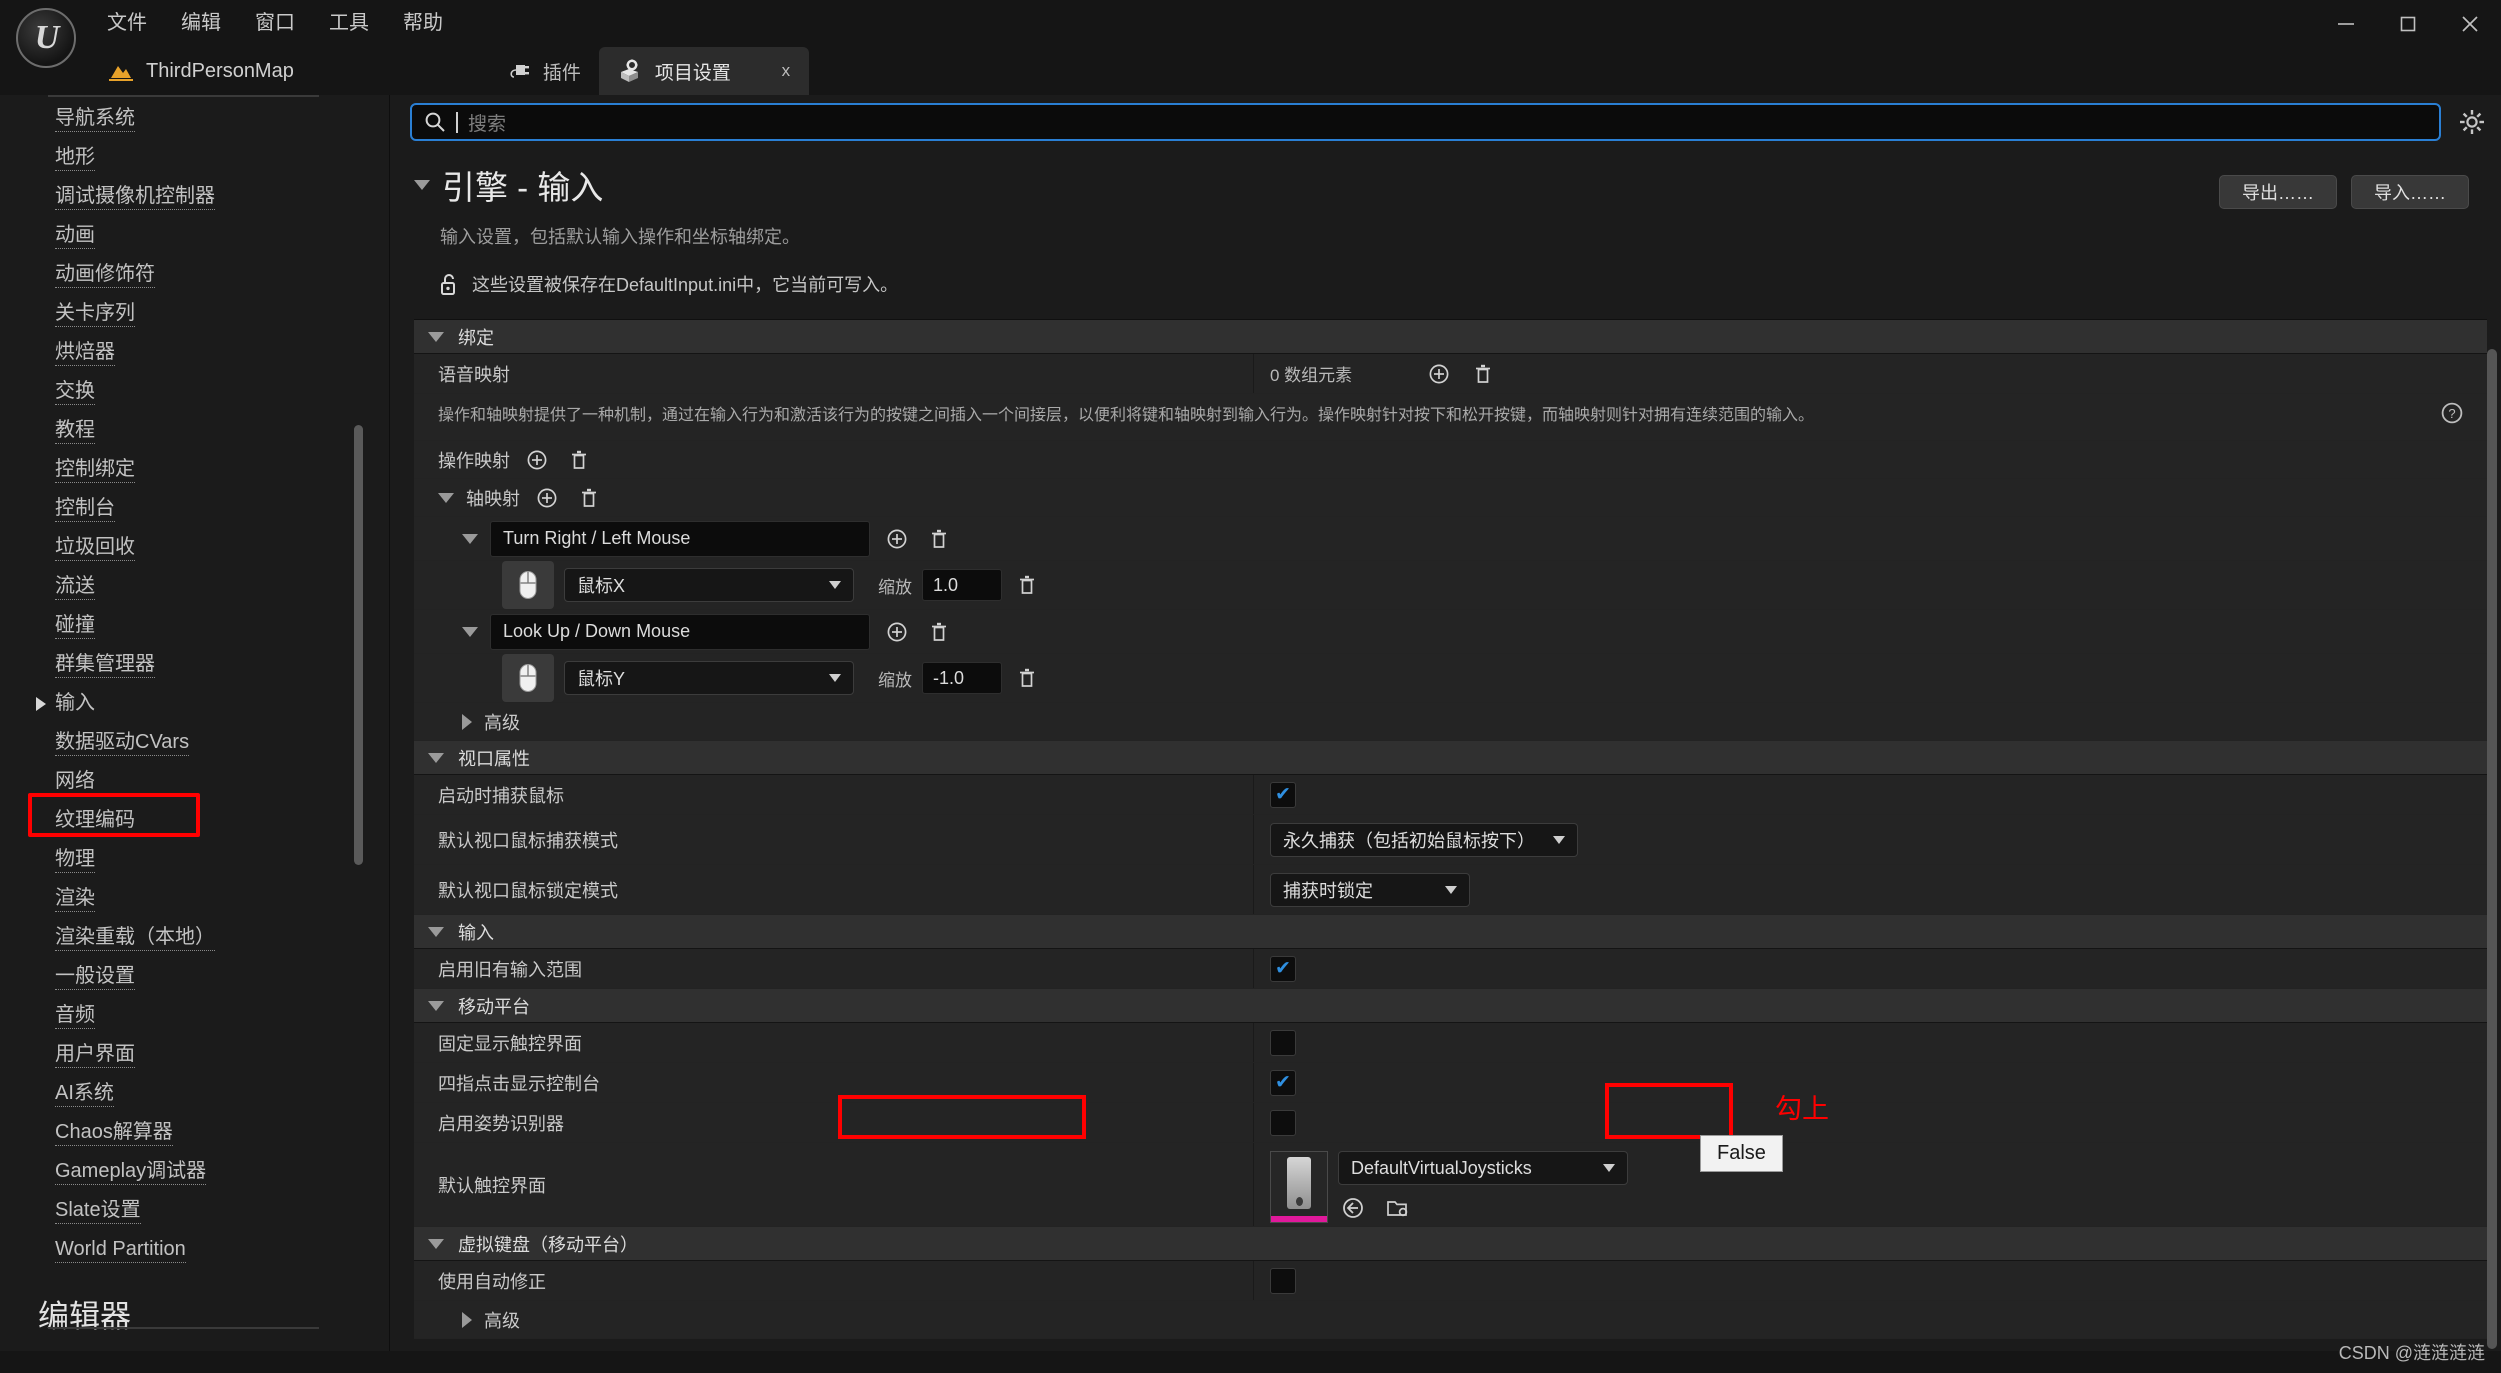 The image size is (2501, 1373). Describe the element at coordinates (194, 1210) in the screenshot. I see `sidebar-item-28: Slate设置` at that location.